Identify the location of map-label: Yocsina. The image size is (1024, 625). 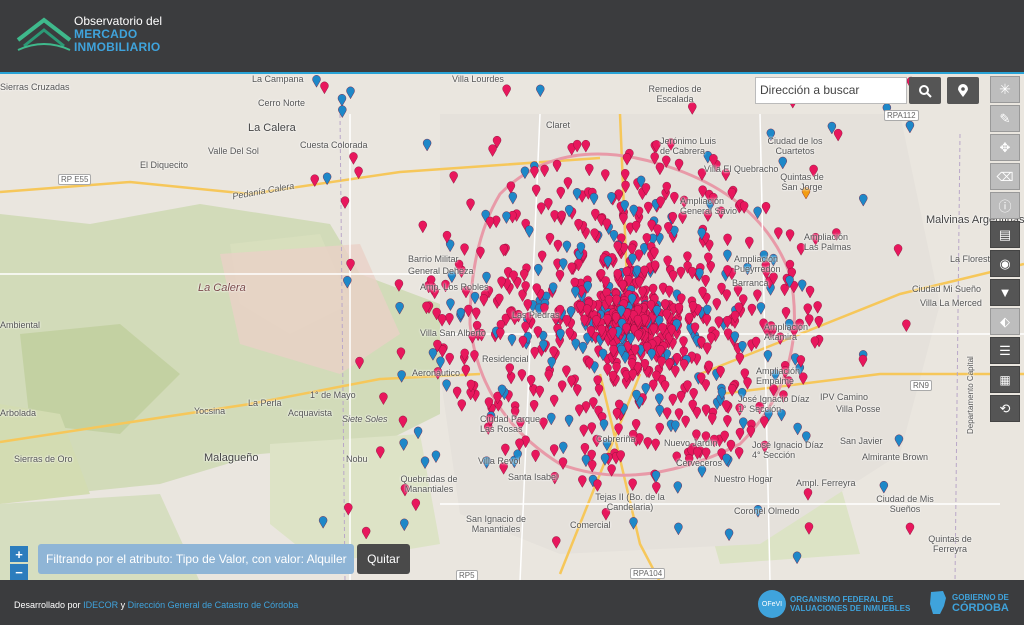
(210, 411).